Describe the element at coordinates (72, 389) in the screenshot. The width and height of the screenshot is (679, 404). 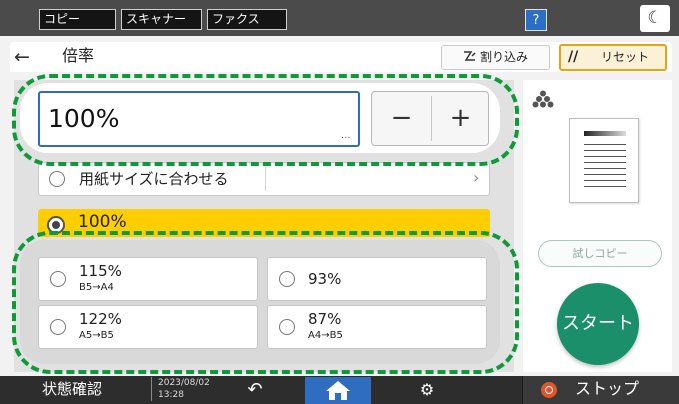
I see `status-check-button: 状態確認` at that location.